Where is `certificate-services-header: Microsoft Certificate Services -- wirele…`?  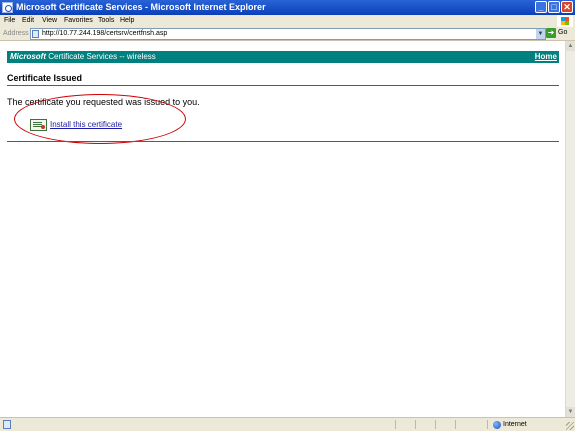
certificate-services-header: Microsoft Certificate Services -- wirele… is located at coordinates (283, 57).